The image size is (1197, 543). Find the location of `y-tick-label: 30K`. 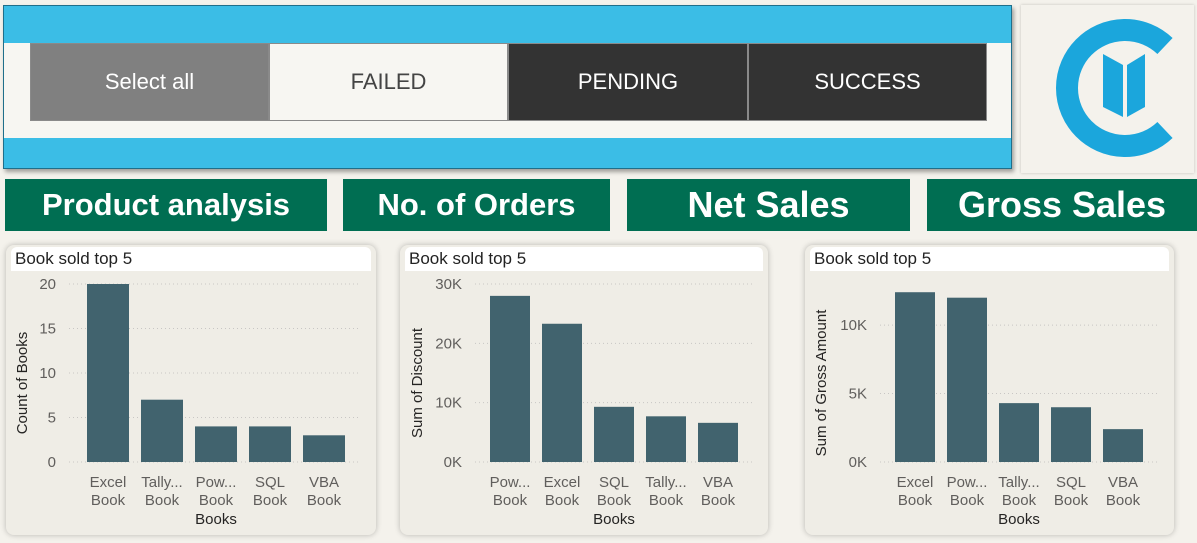

y-tick-label: 30K is located at coordinates (448, 284).